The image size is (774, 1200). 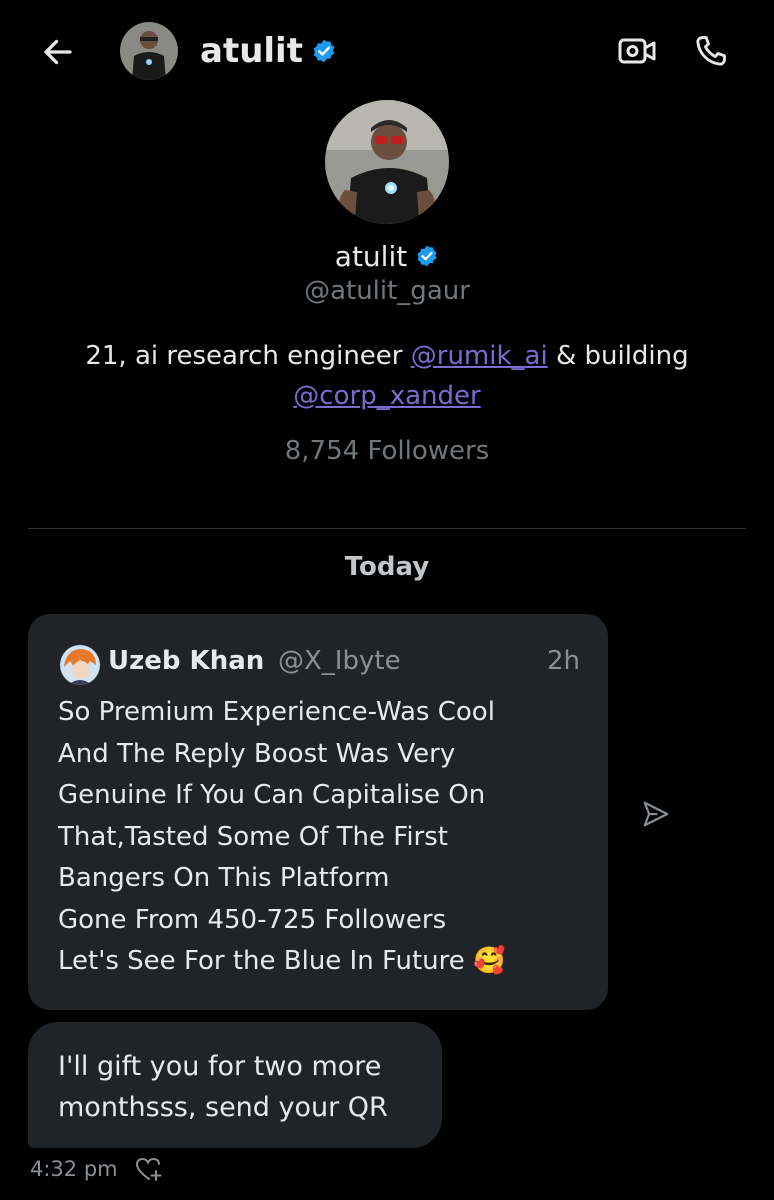 I want to click on profile-name-row: atulit, so click(x=387, y=256).